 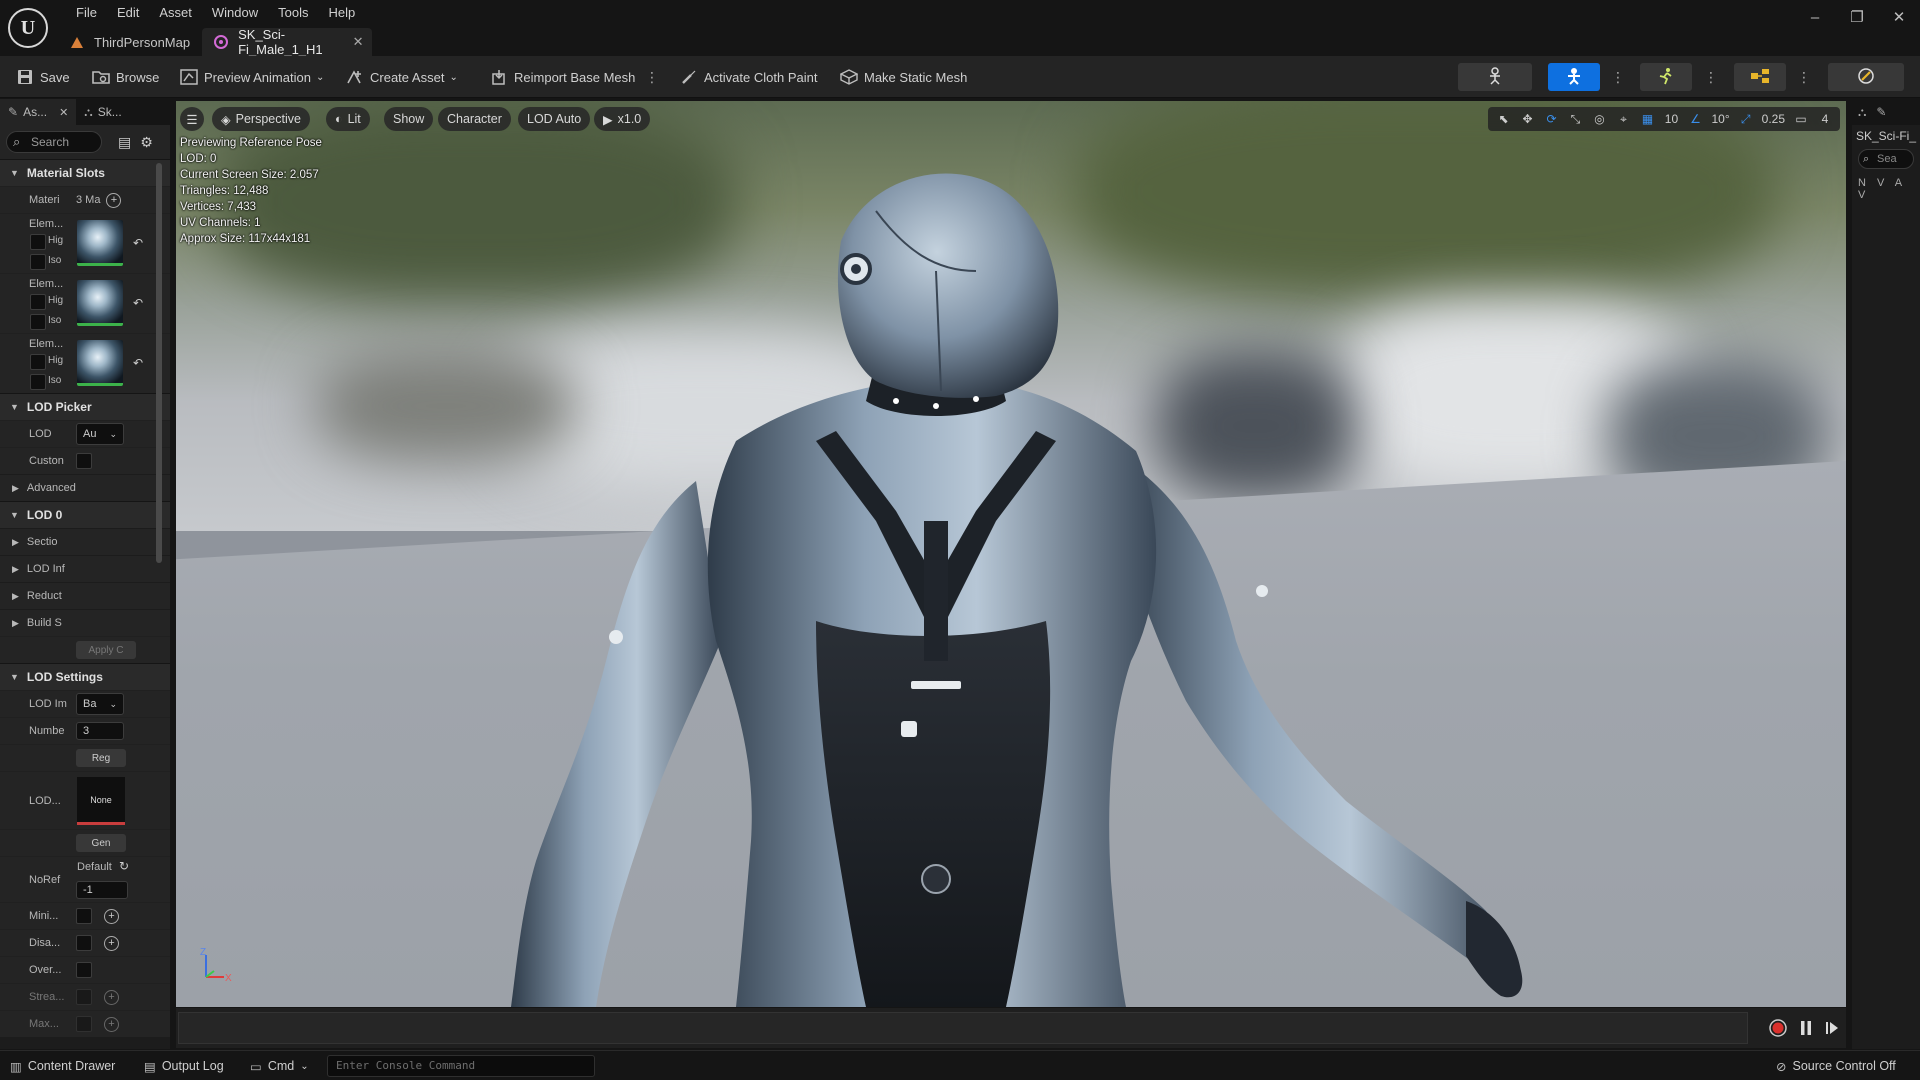 I want to click on mesh-mode-button, so click(x=1574, y=77).